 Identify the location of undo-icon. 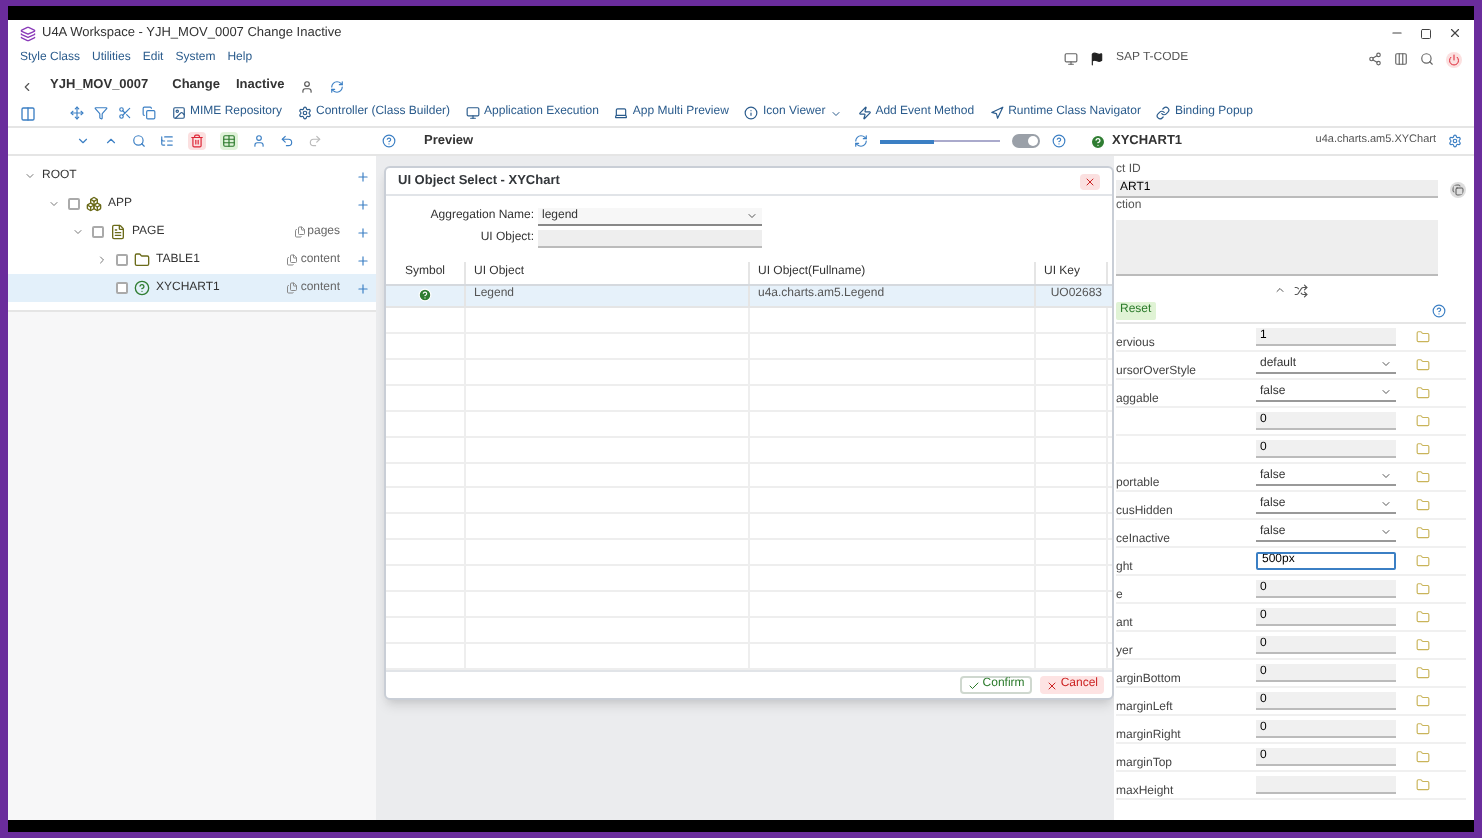
(287, 141).